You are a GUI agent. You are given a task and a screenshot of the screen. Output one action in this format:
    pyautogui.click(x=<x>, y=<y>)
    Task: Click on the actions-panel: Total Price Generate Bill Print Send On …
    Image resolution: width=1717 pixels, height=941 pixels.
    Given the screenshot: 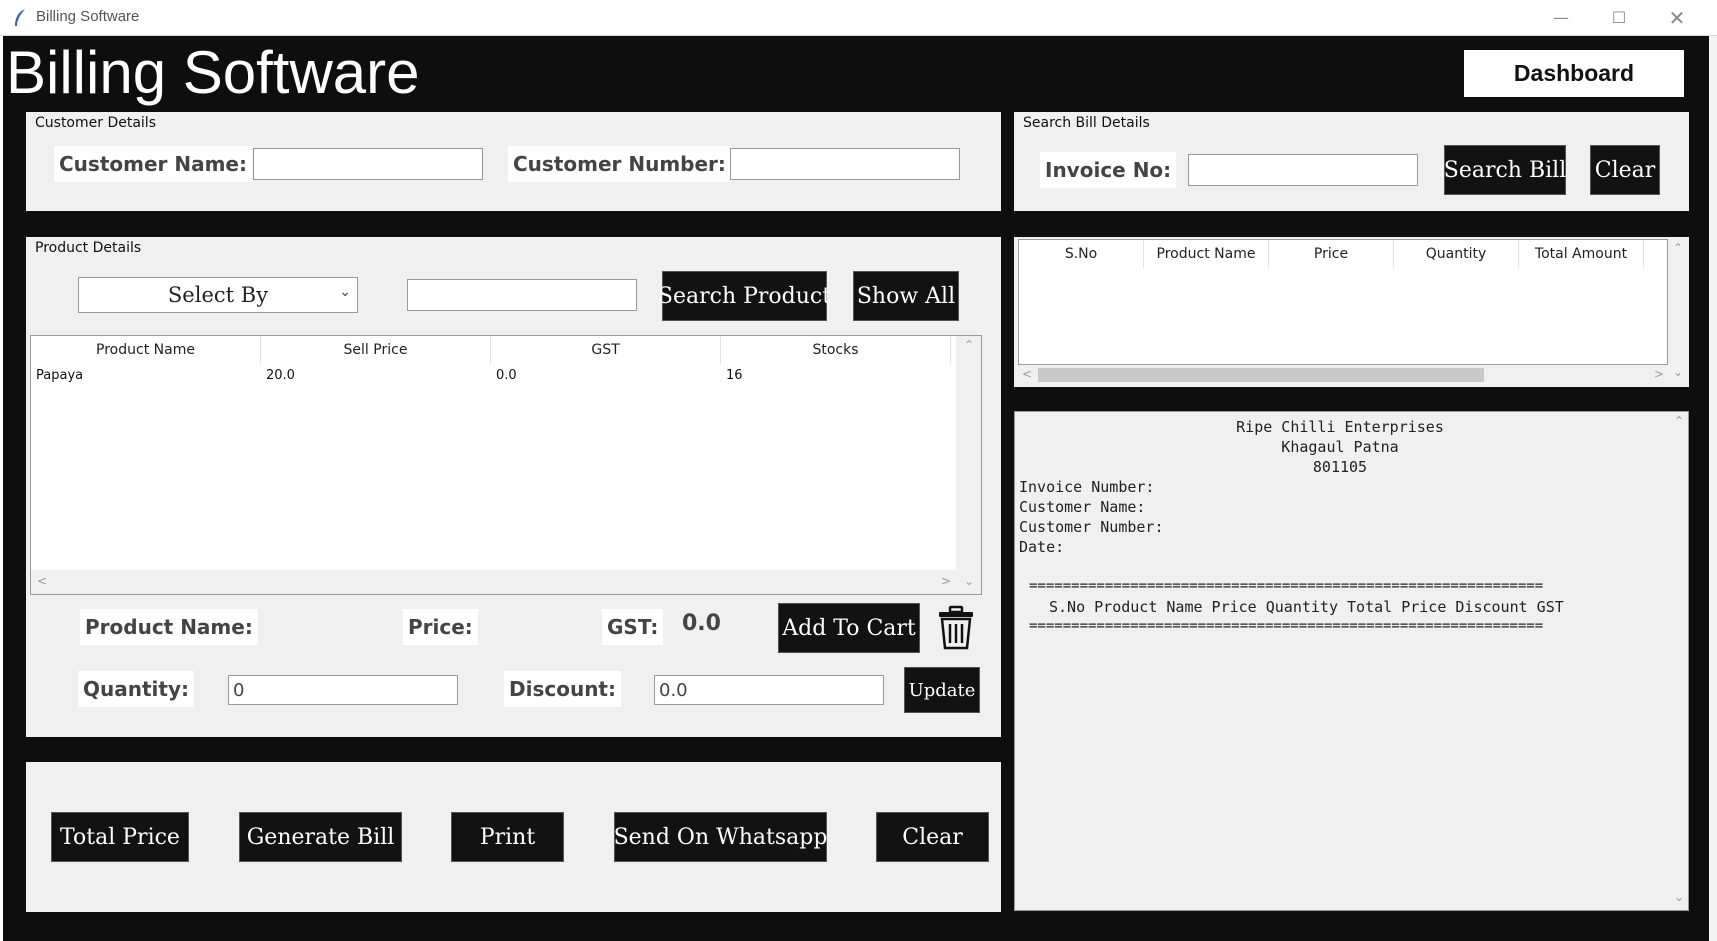 What is the action you would take?
    pyautogui.click(x=513, y=837)
    